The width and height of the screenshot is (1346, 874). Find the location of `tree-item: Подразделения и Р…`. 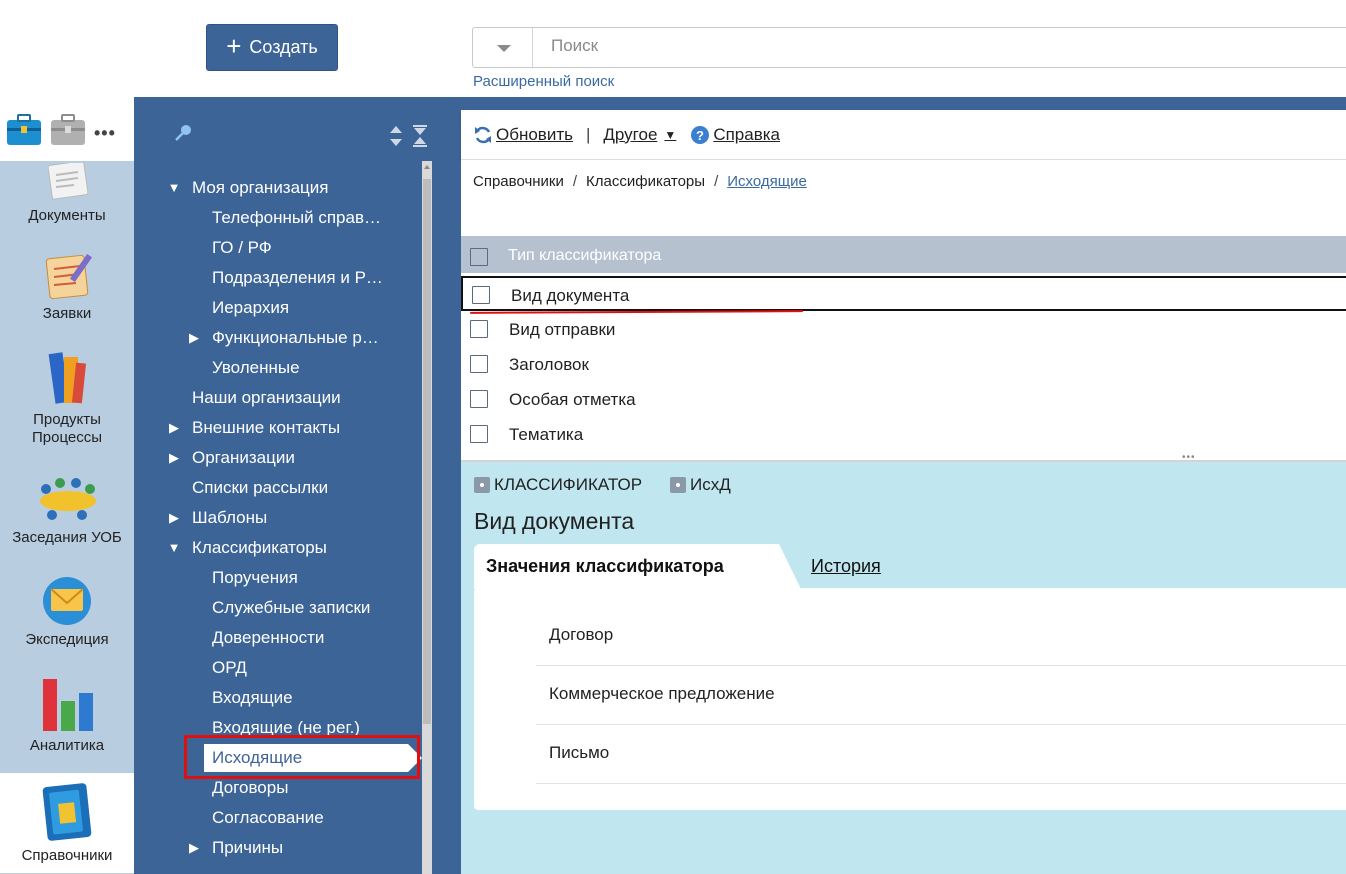

tree-item: Подразделения и Р… is located at coordinates (297, 278).